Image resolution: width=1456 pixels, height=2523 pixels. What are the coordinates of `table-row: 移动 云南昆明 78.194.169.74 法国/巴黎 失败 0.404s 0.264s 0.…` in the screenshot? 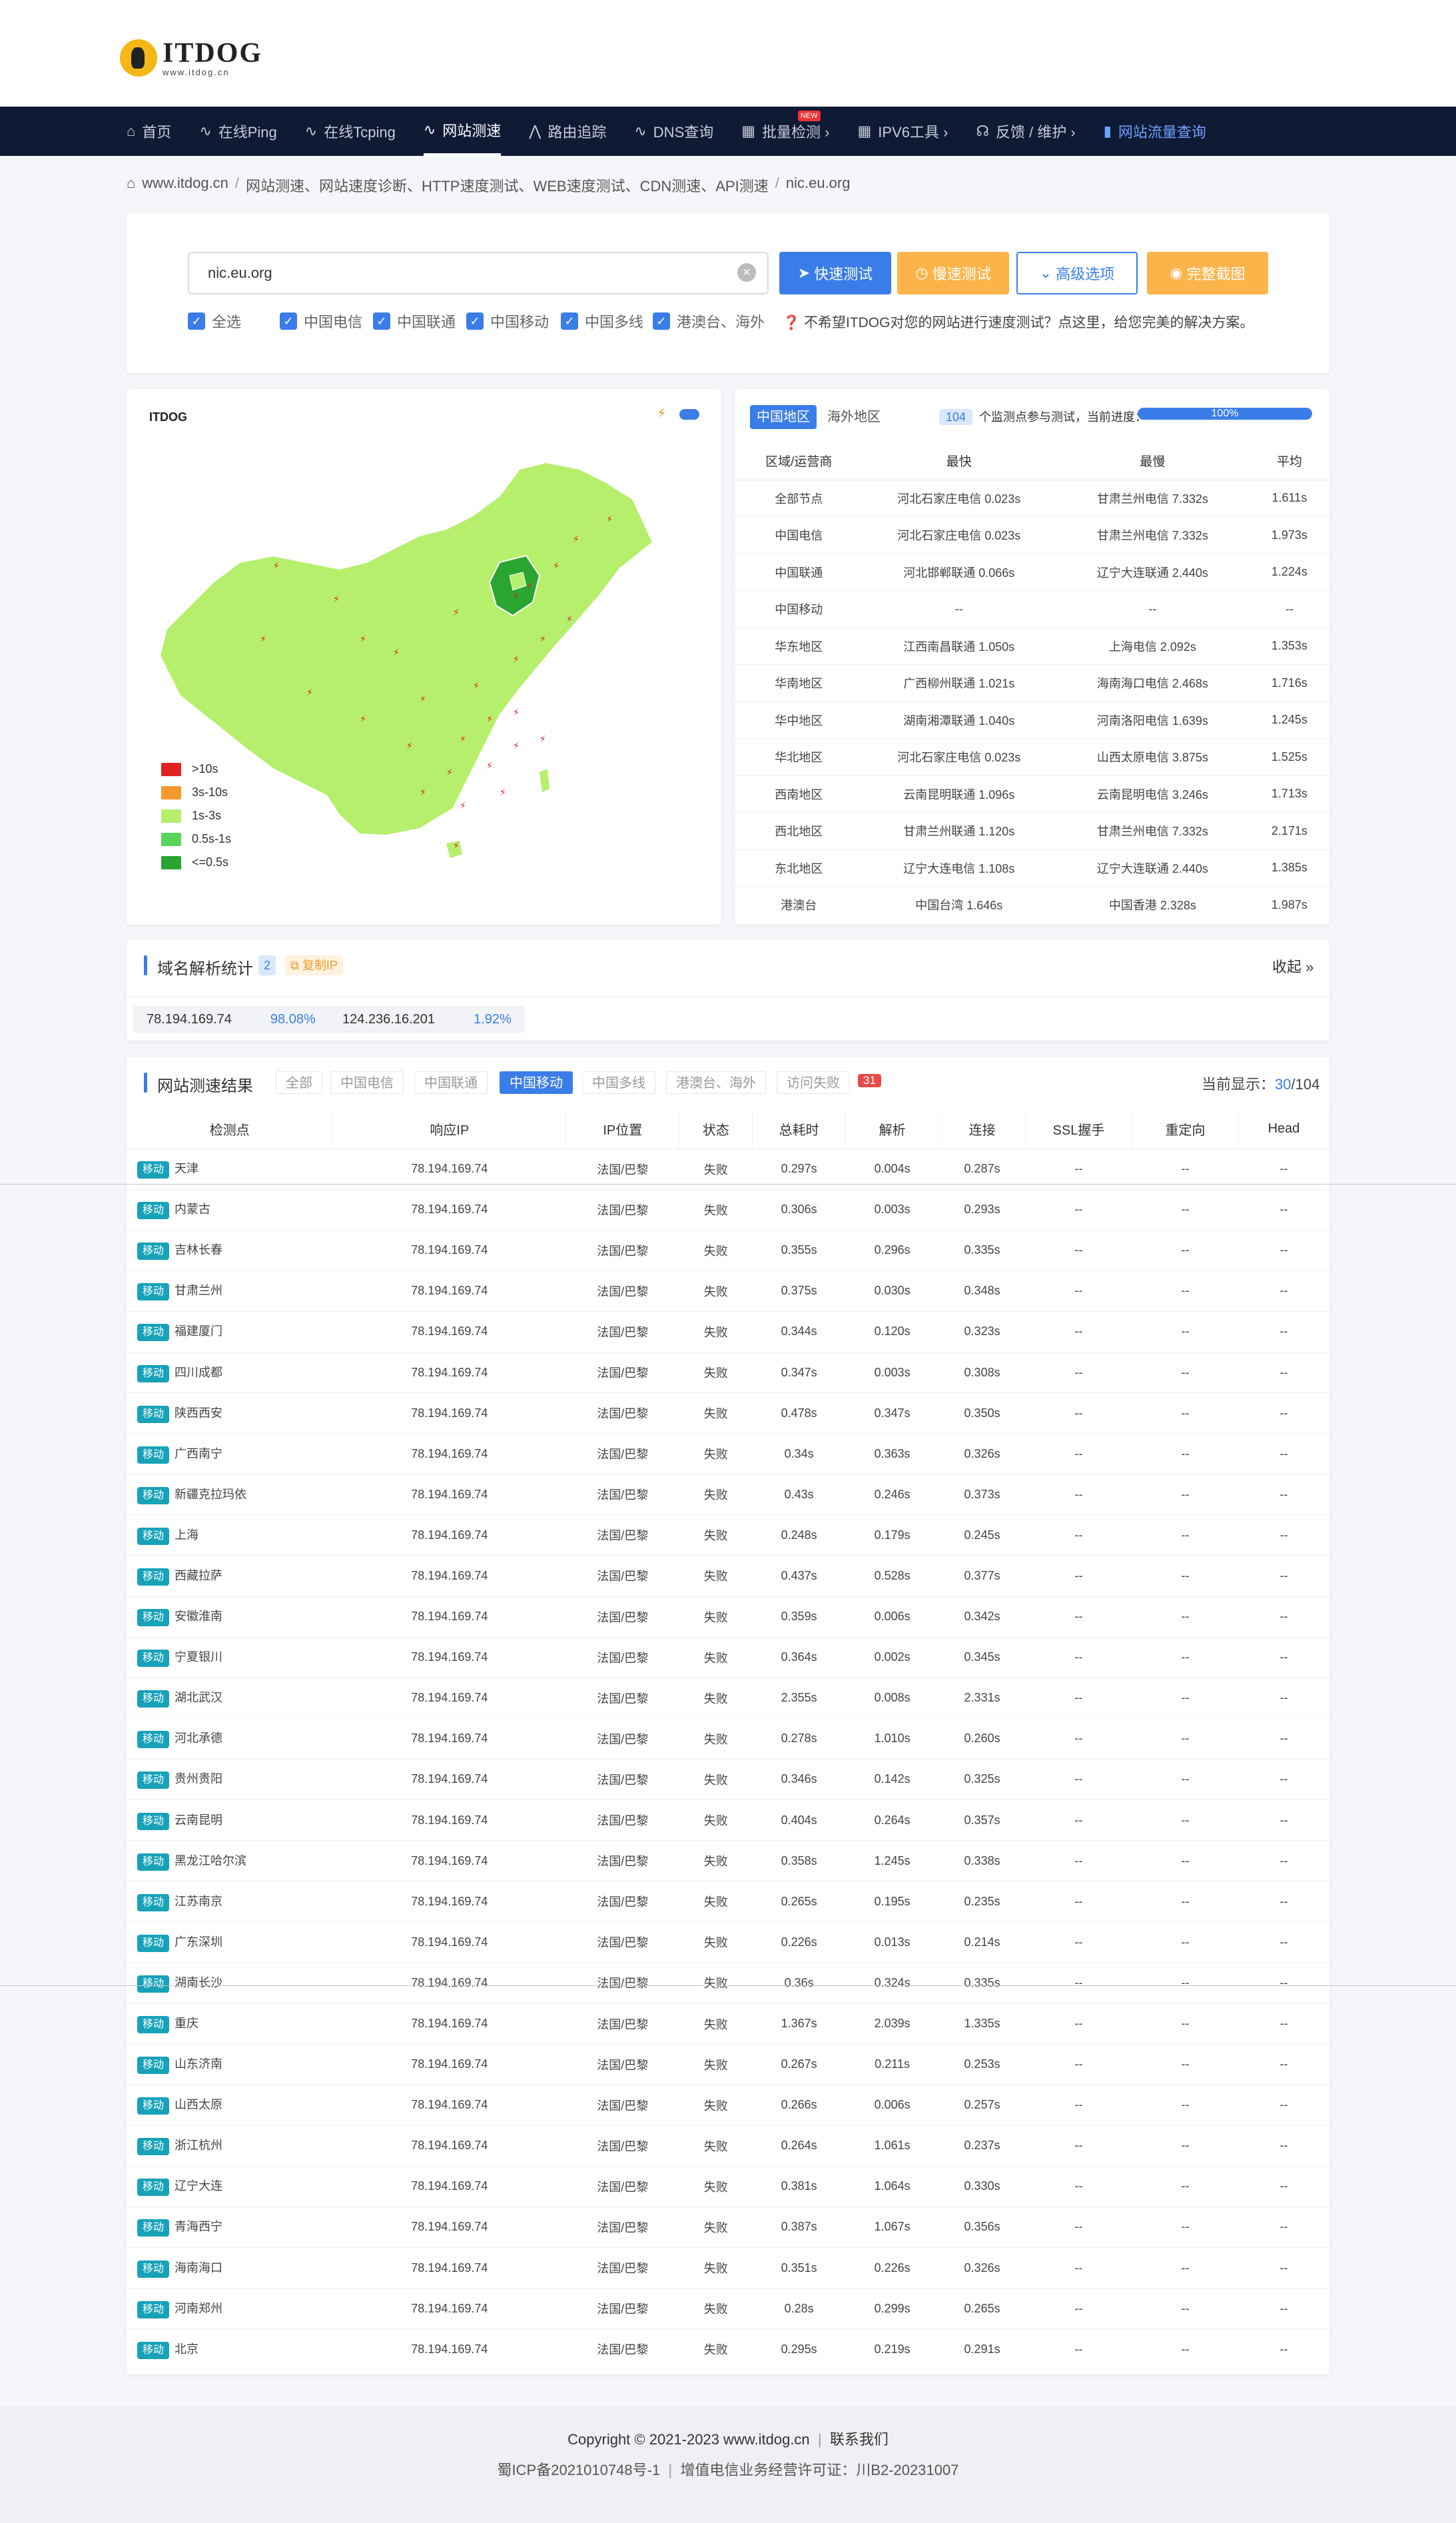 It's located at (728, 1820).